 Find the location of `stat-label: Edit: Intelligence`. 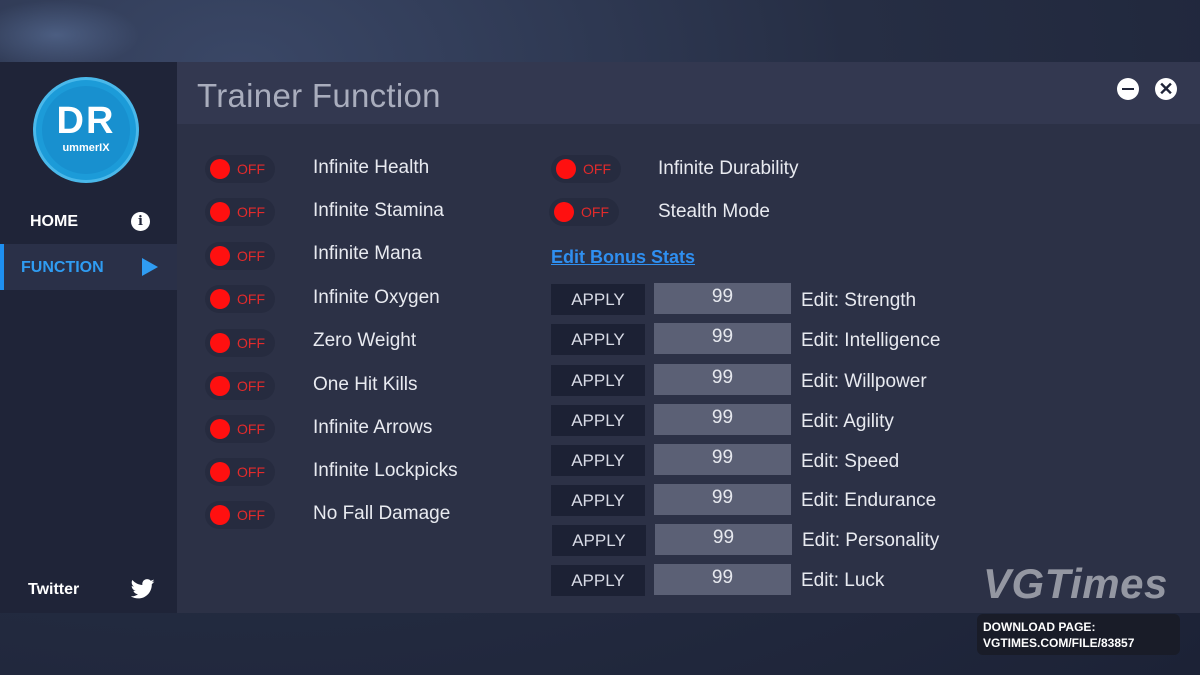

stat-label: Edit: Intelligence is located at coordinates (871, 340).